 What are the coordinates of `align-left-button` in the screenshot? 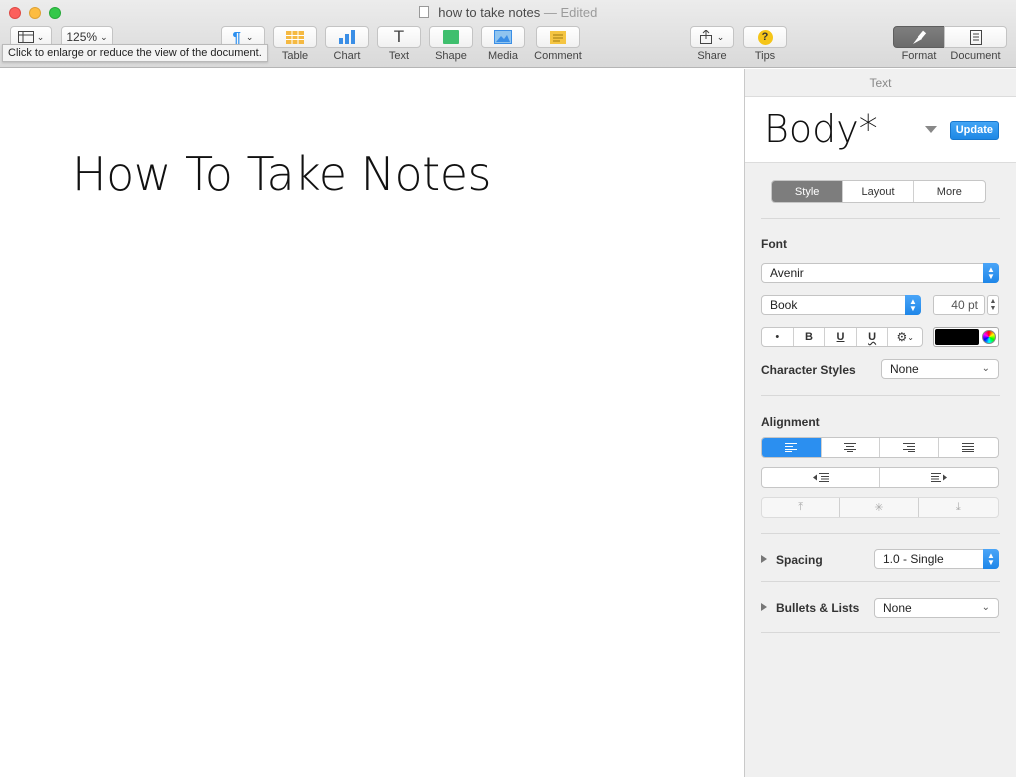 It's located at (792, 447).